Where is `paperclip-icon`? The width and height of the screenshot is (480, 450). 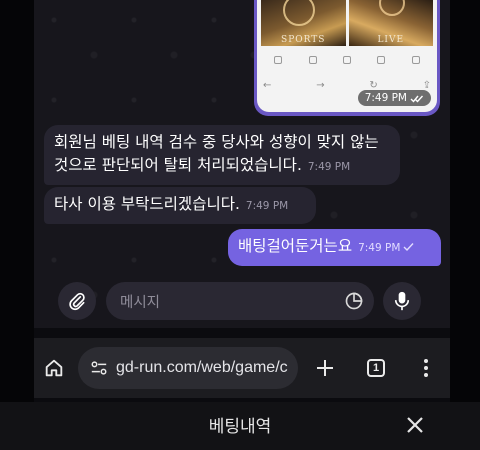
paperclip-icon is located at coordinates (77, 301).